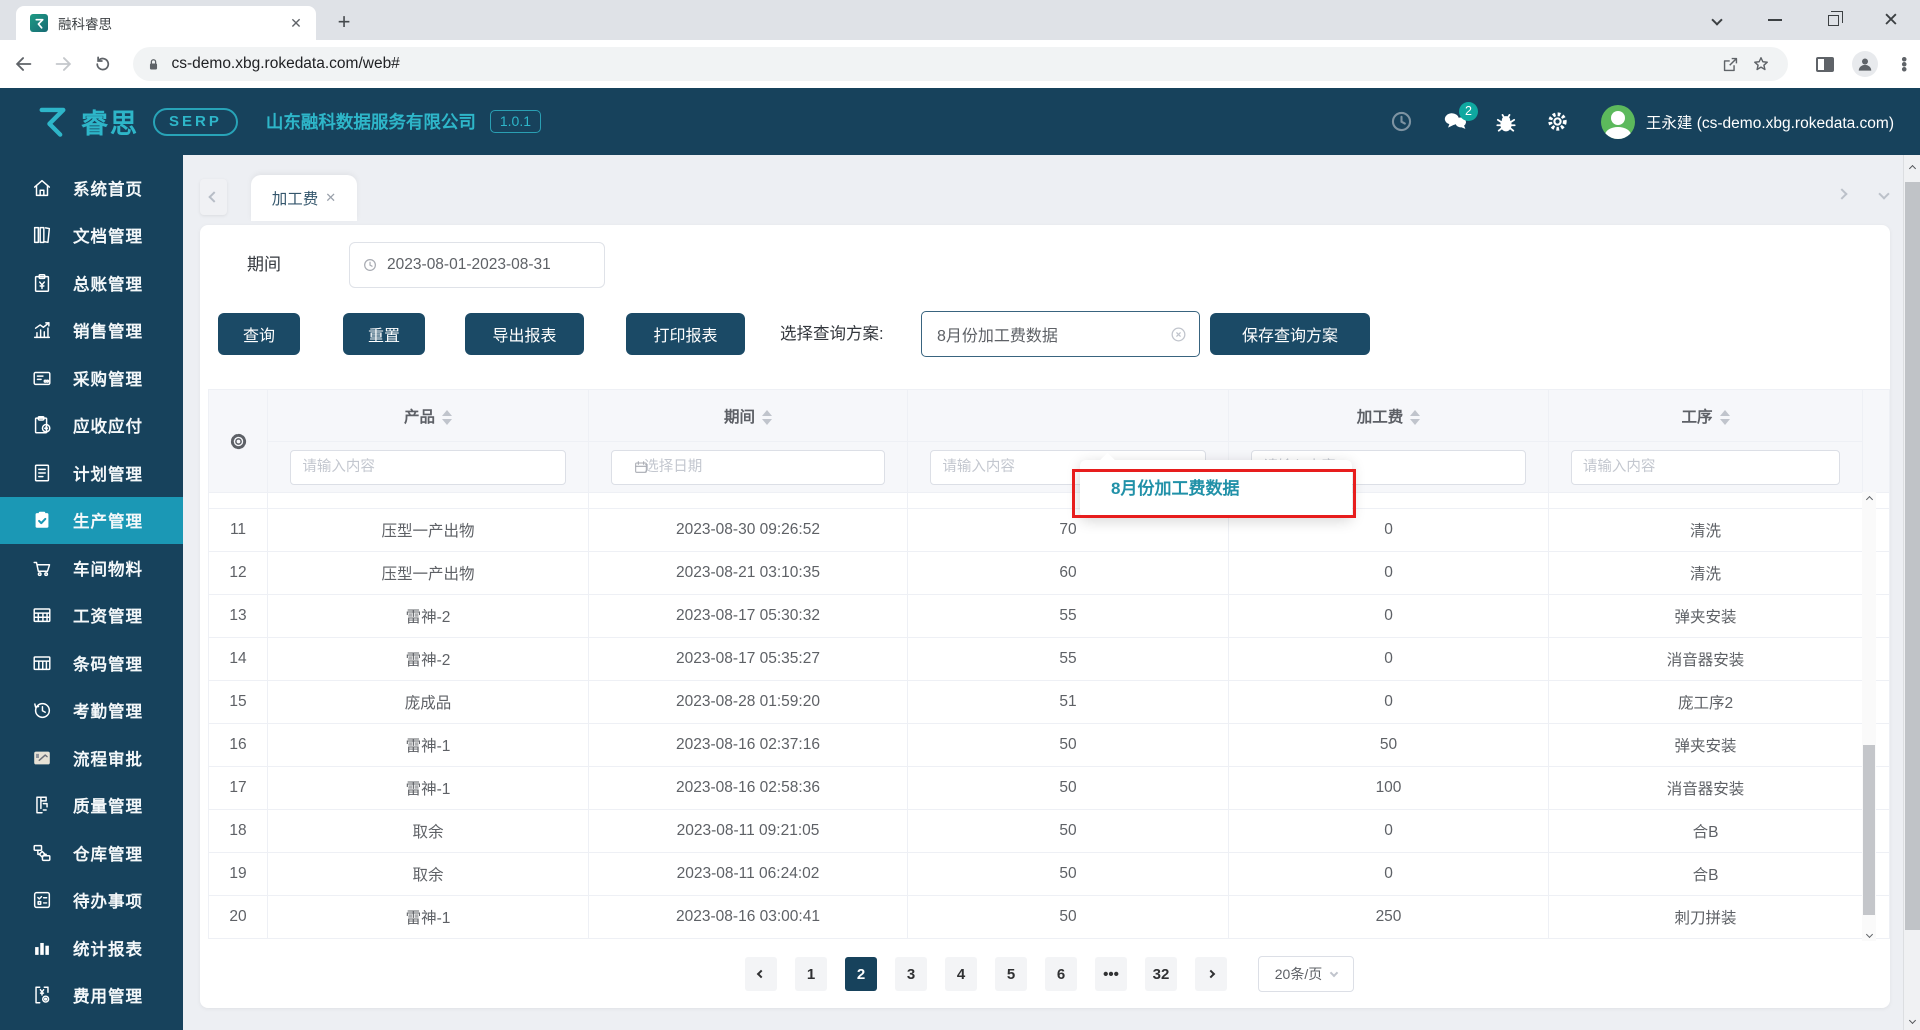 The height and width of the screenshot is (1030, 1920). Describe the element at coordinates (1111, 974) in the screenshot. I see `pagination-ellipsis: •••` at that location.